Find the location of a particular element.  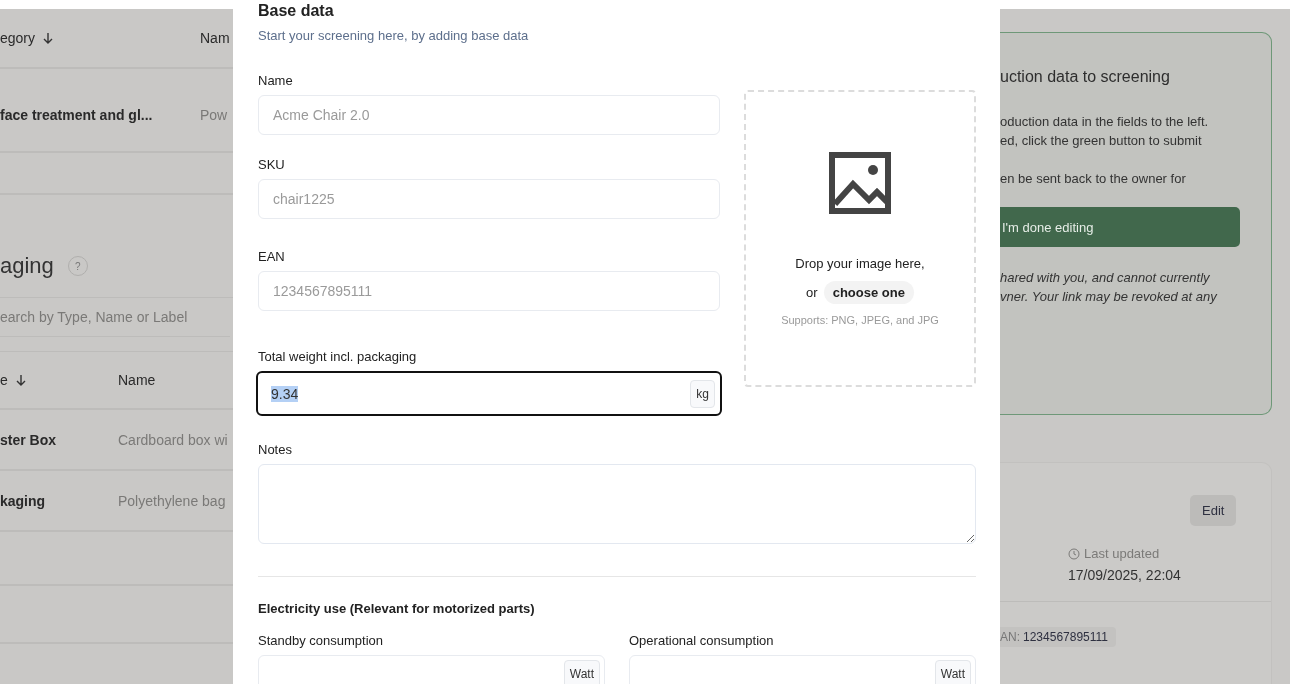

field-label: Total weight incl. packaging is located at coordinates (338, 356).